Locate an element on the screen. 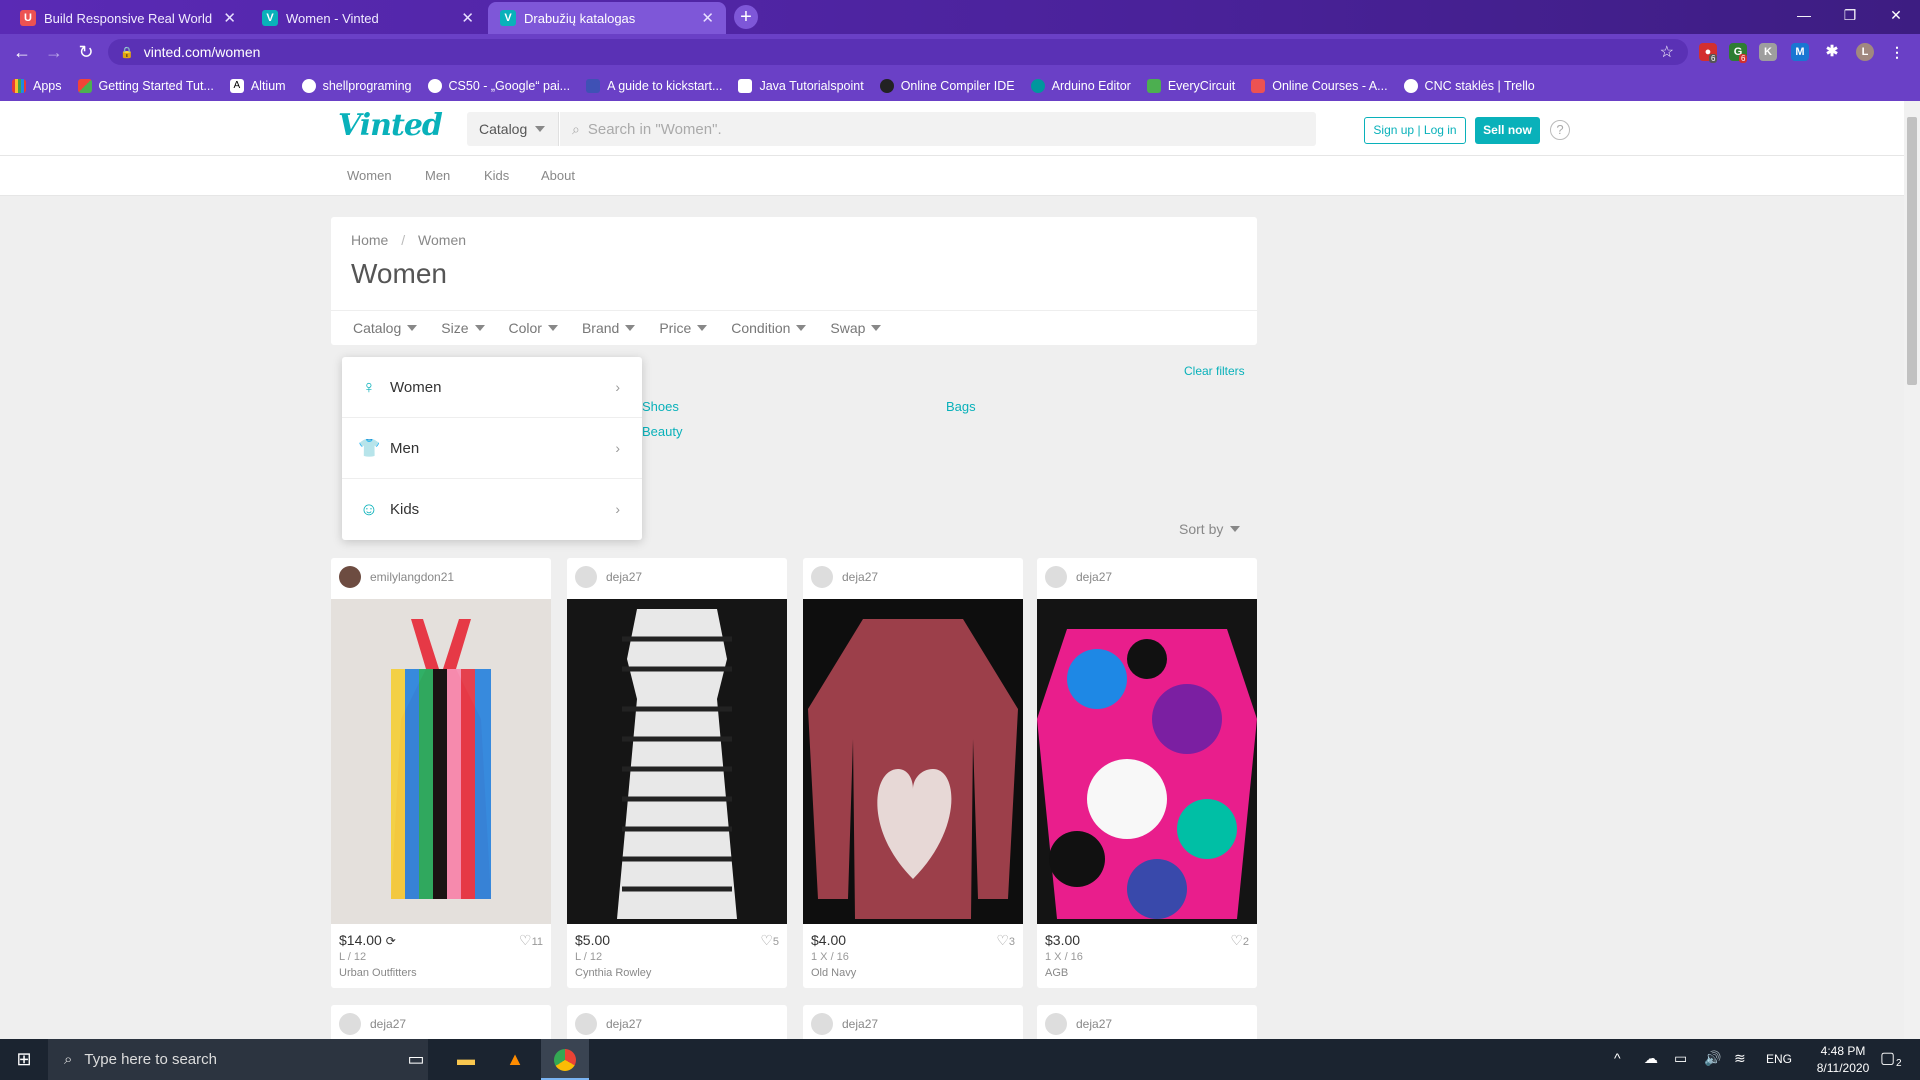 This screenshot has width=1920, height=1080. nav-women: Women is located at coordinates (369, 175).